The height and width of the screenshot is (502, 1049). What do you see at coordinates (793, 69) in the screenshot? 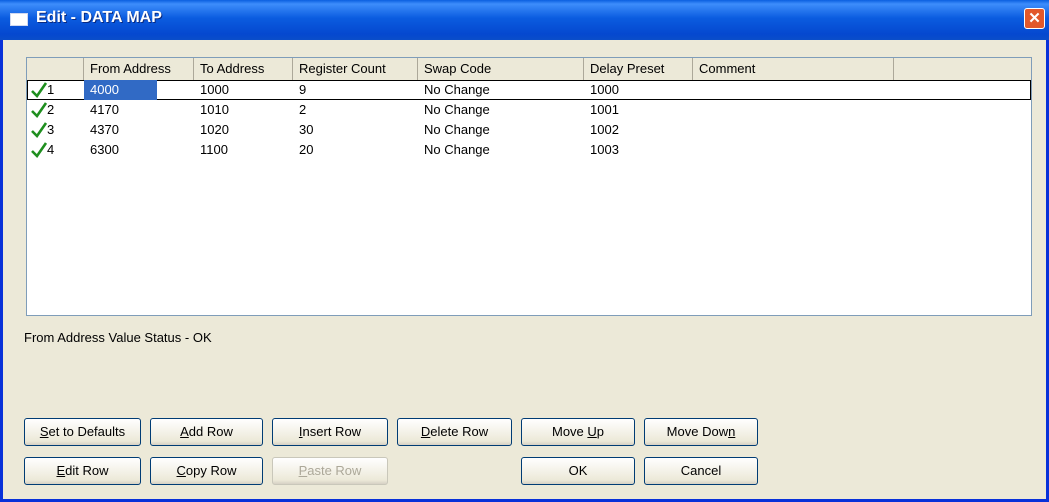
I see `header-comment: Comment` at bounding box center [793, 69].